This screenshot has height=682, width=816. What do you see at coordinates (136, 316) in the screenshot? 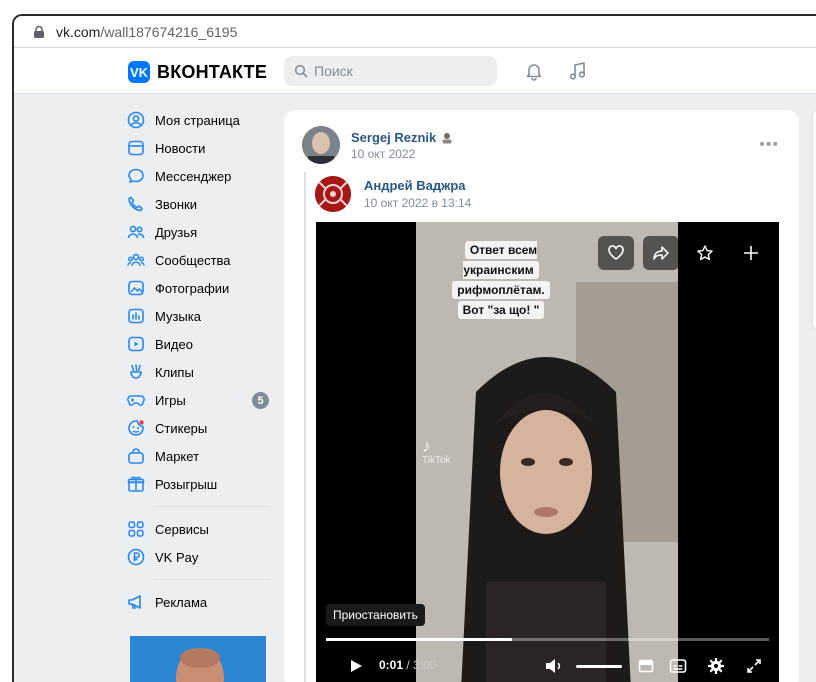
I see `music-icon` at bounding box center [136, 316].